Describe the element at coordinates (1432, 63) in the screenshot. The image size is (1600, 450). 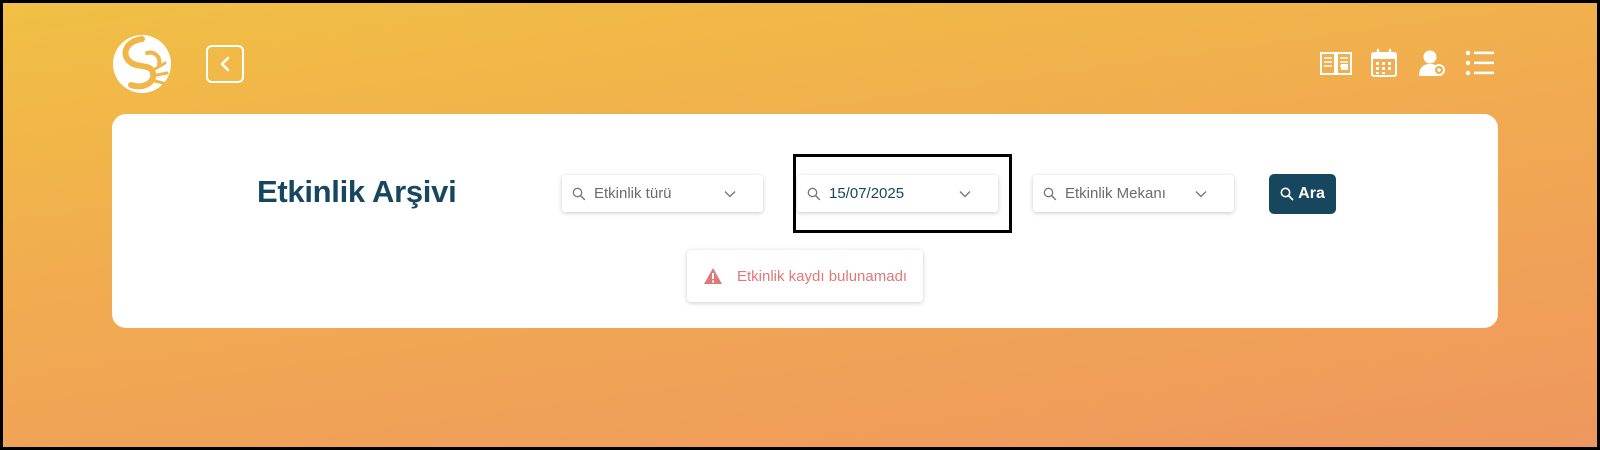
I see `user-icon` at that location.